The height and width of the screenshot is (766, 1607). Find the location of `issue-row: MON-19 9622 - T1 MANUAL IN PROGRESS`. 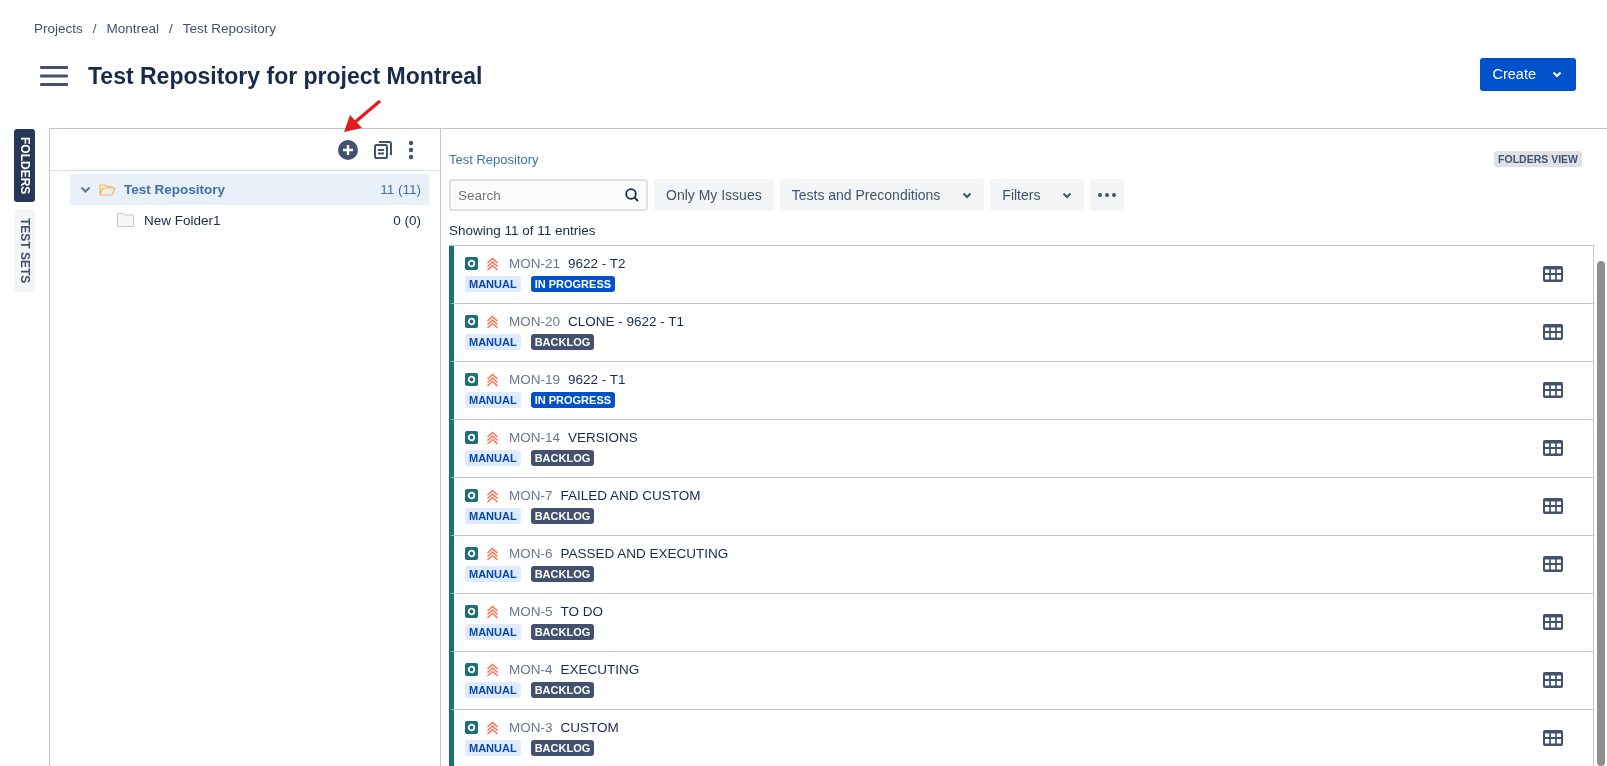

issue-row: MON-19 9622 - T1 MANUAL IN PROGRESS is located at coordinates (1021, 391).